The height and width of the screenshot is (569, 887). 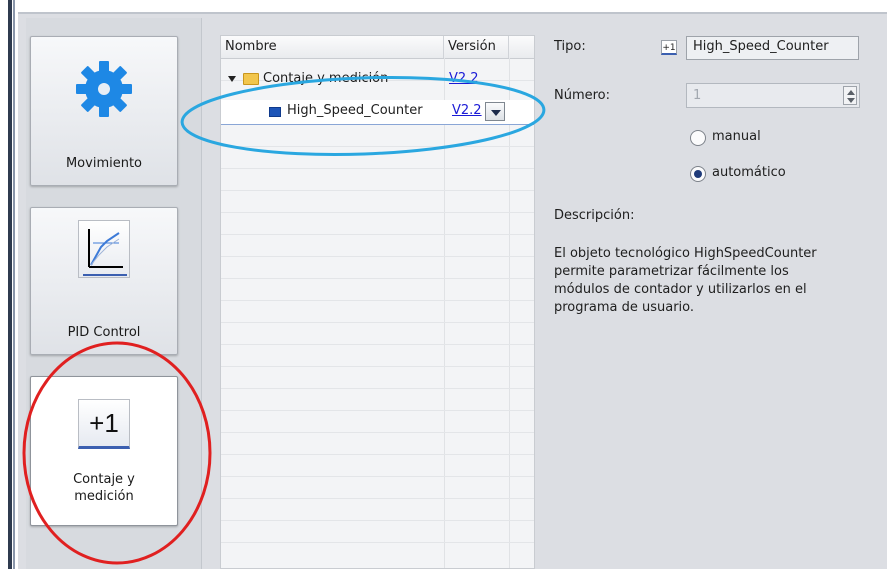 What do you see at coordinates (104, 451) in the screenshot?
I see `category-button-contaje-medicion: +1 Contaje y medición` at bounding box center [104, 451].